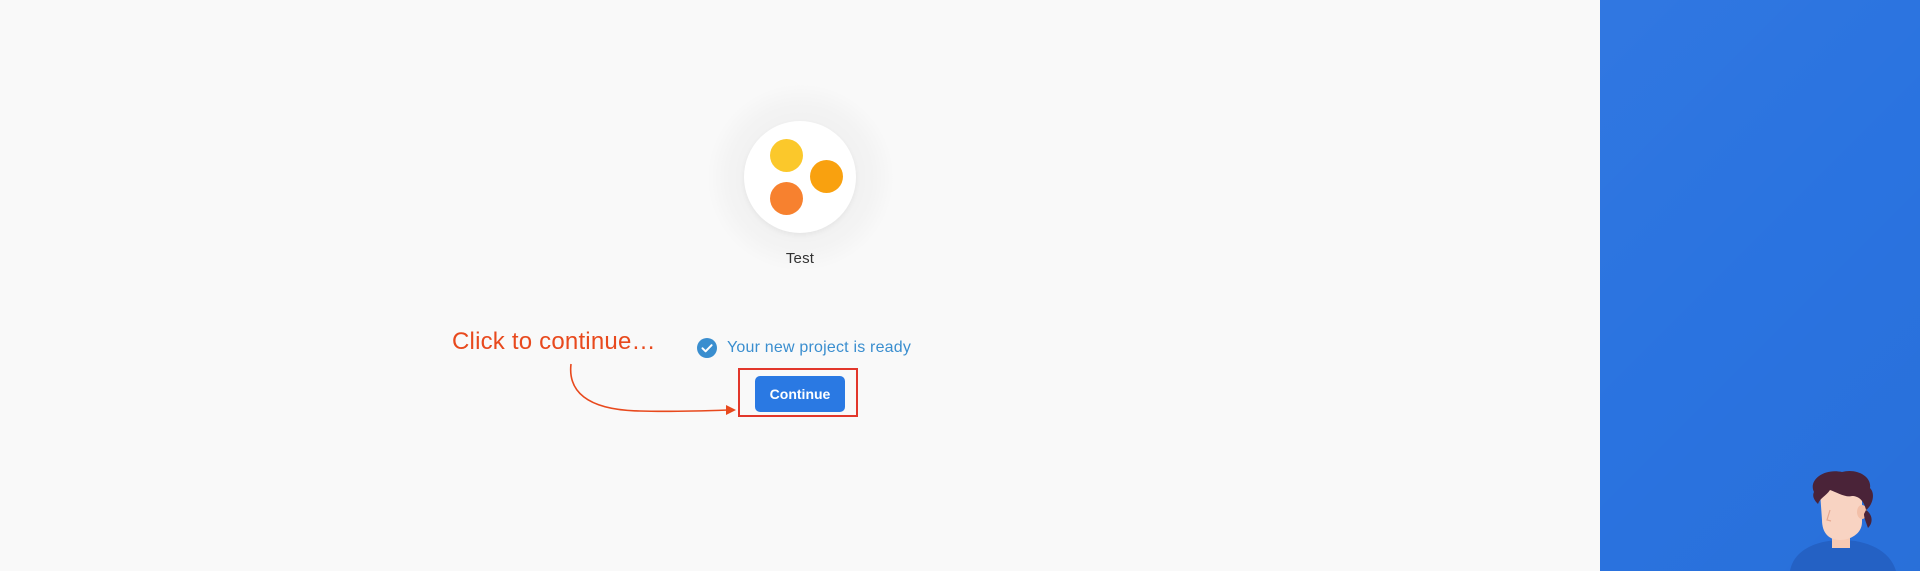 The width and height of the screenshot is (1920, 571). I want to click on status-message: Your new project is ready, so click(804, 348).